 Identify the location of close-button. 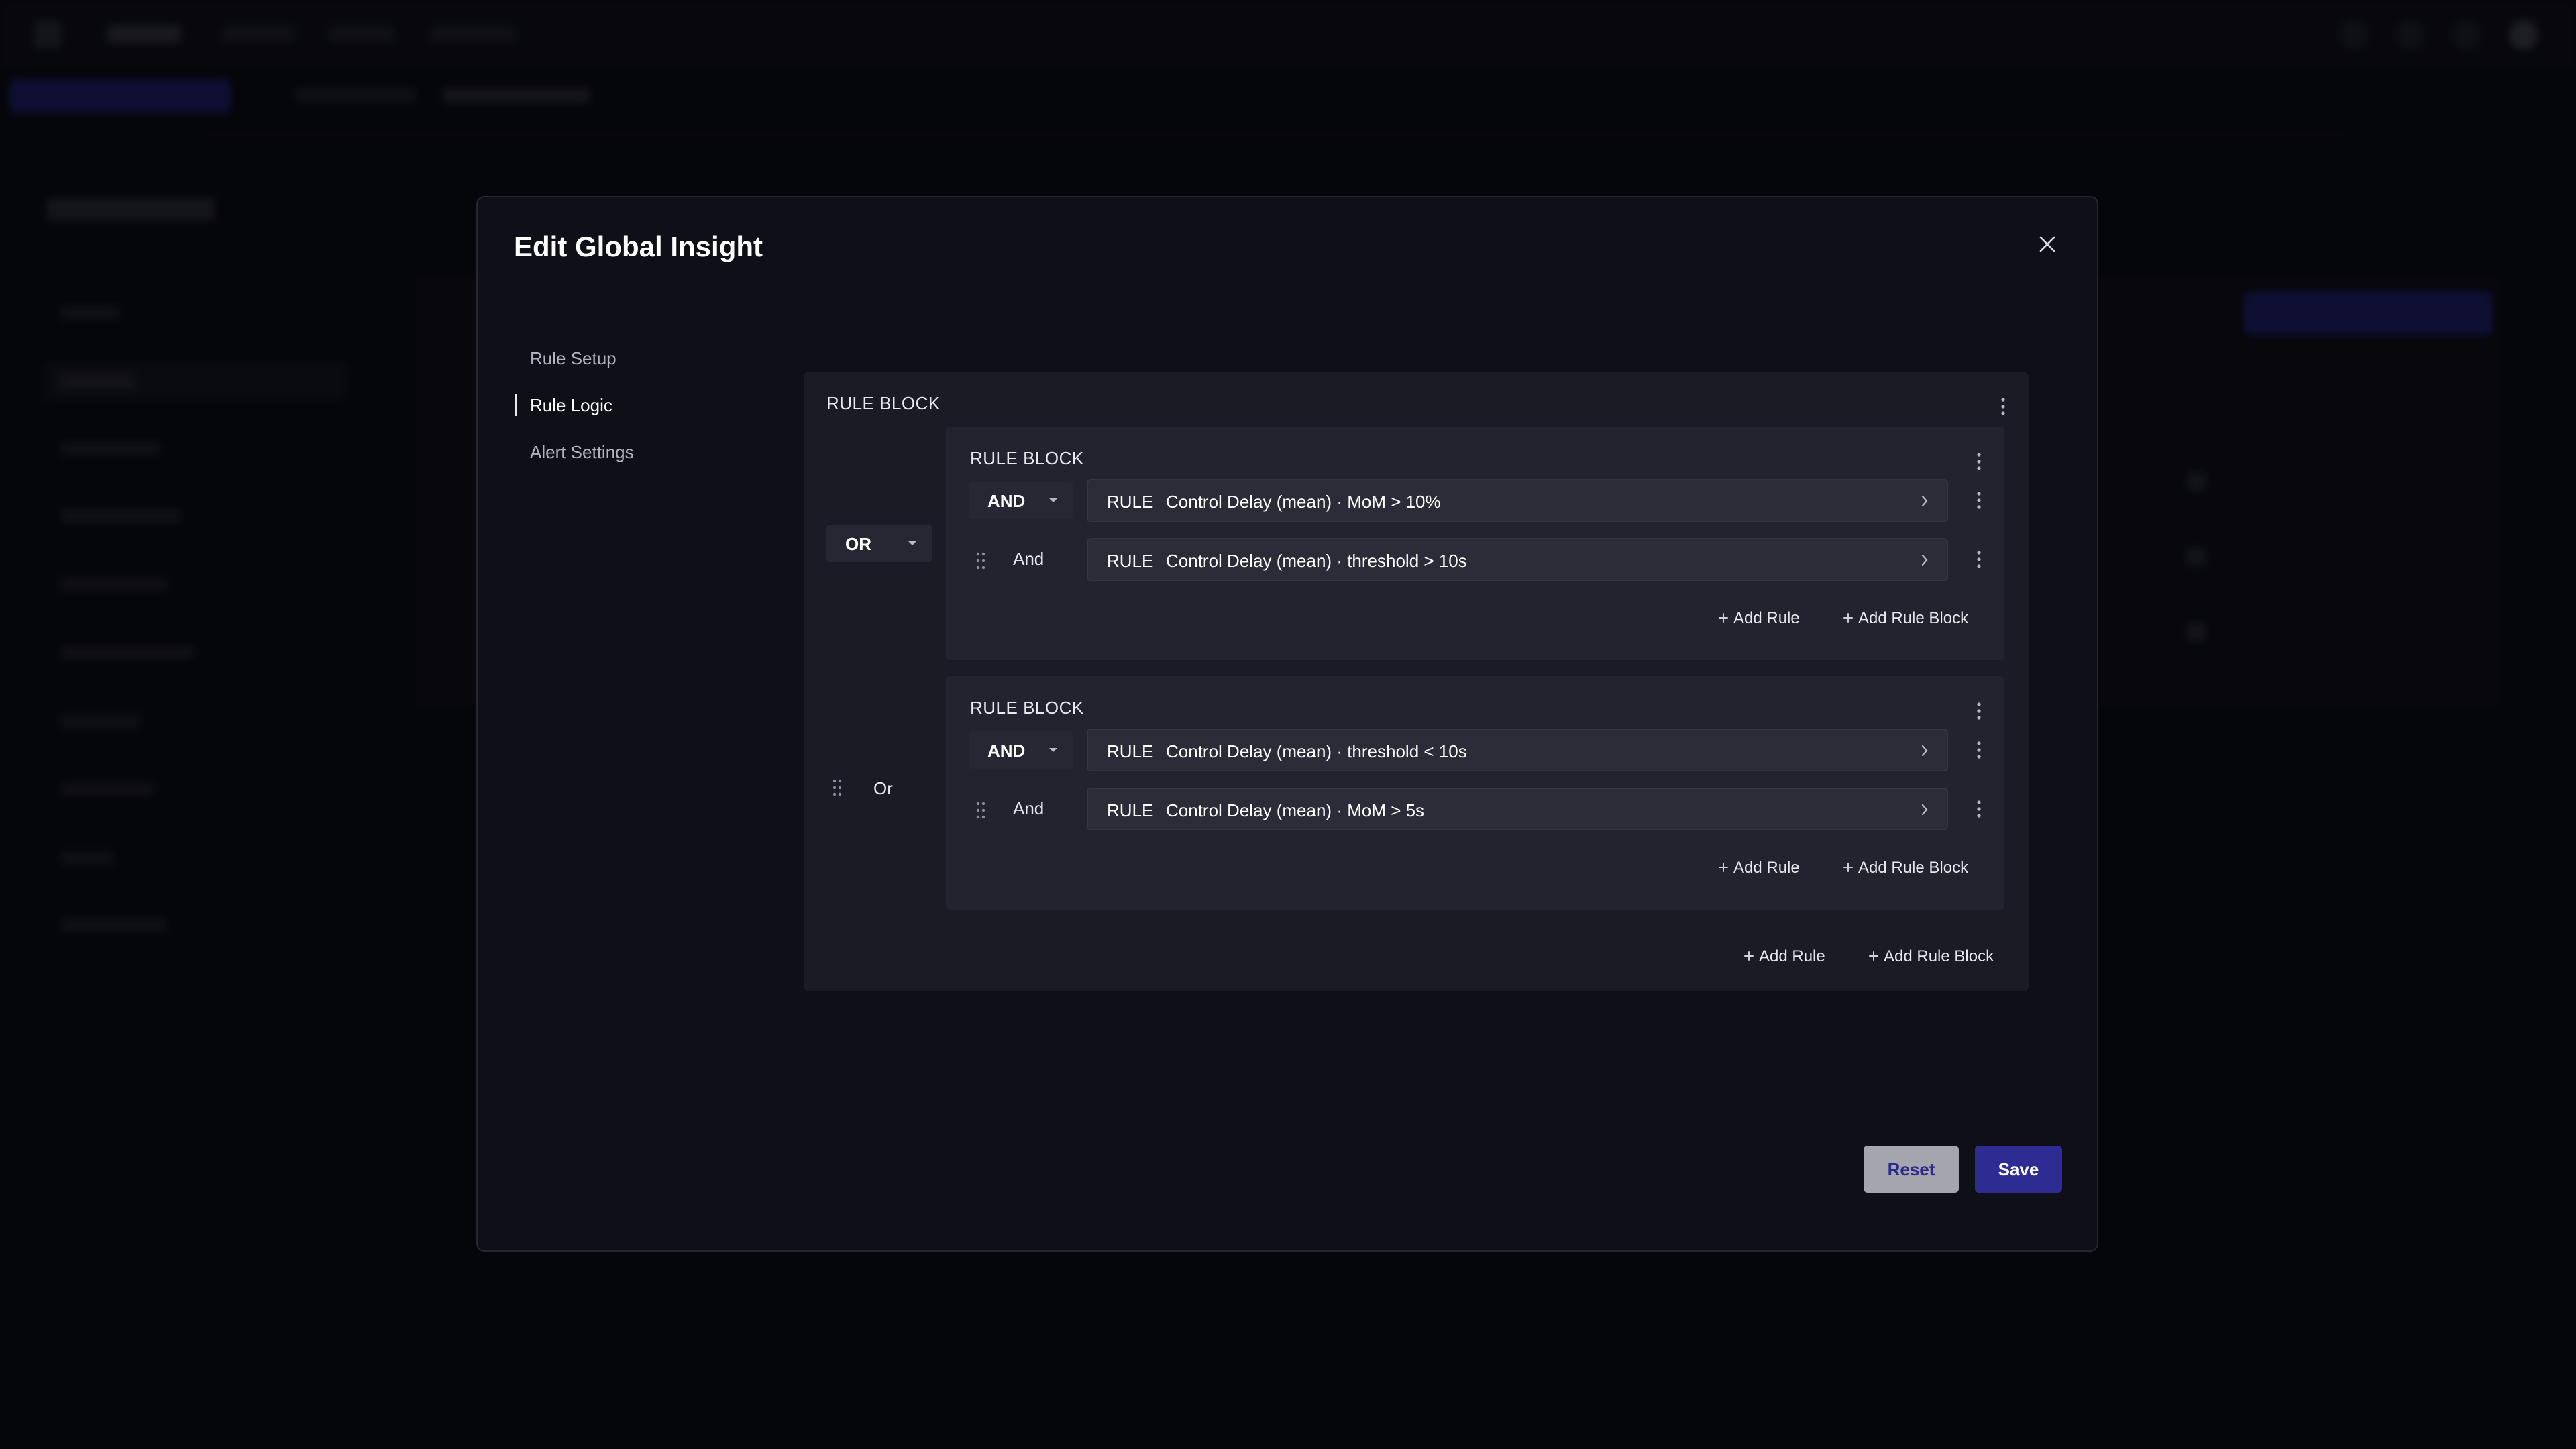
(2047, 244).